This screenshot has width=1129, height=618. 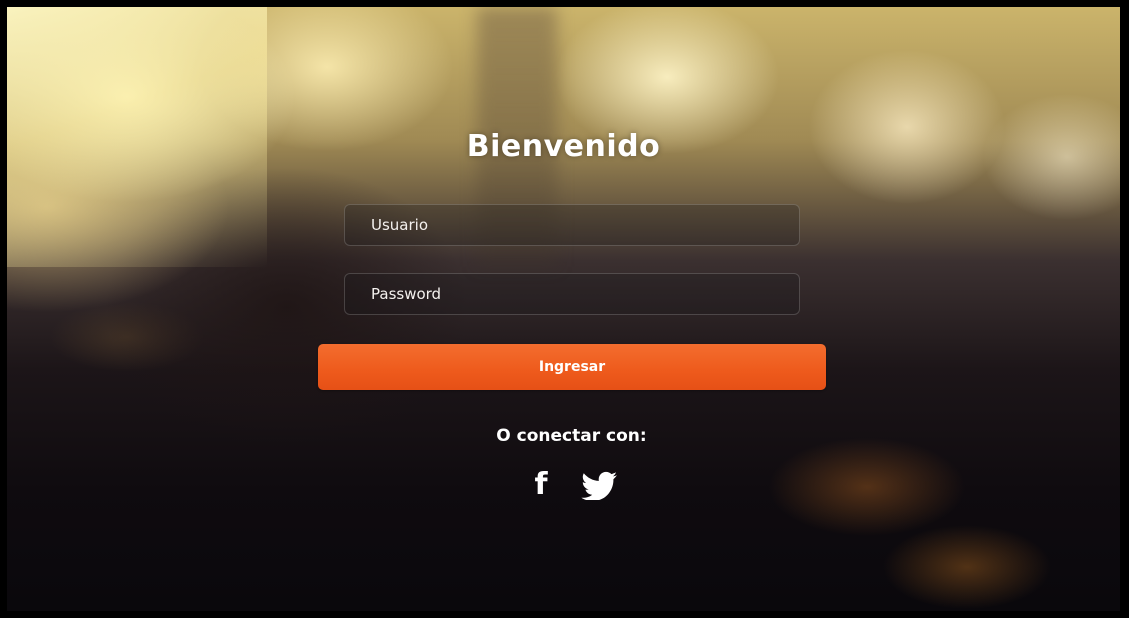 What do you see at coordinates (563, 146) in the screenshot?
I see `page-title: Bienvenido` at bounding box center [563, 146].